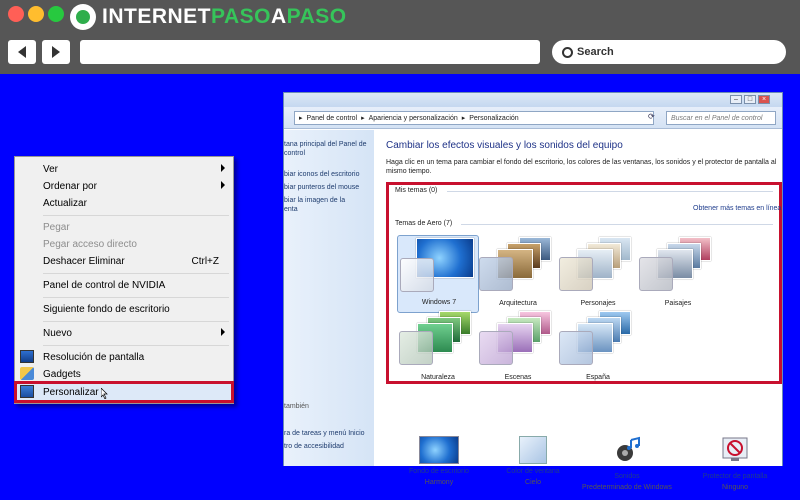 The height and width of the screenshot is (500, 800). Describe the element at coordinates (241, 16) in the screenshot. I see `logo-text-2: PASO` at that location.